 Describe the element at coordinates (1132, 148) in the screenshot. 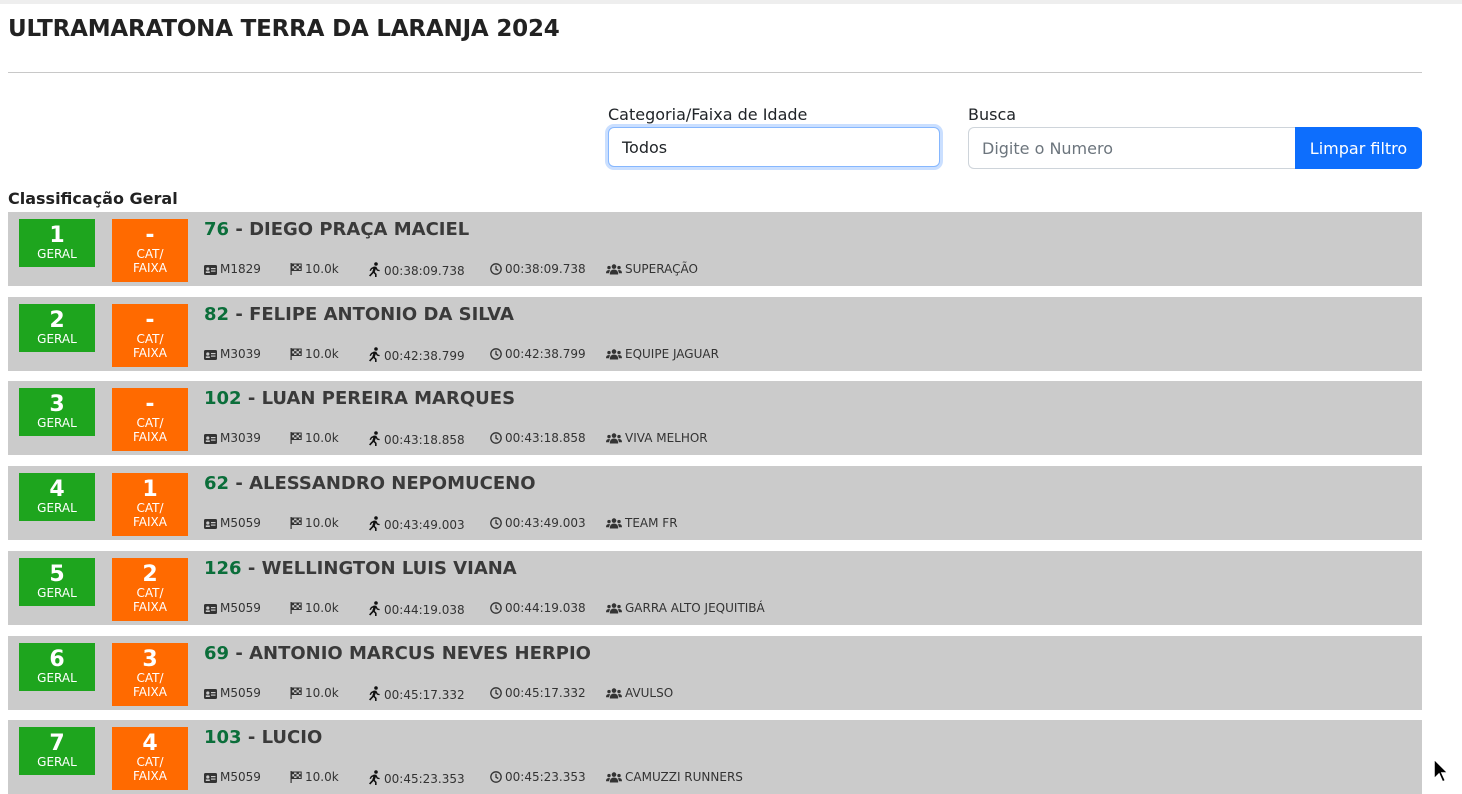

I see `search-input` at that location.